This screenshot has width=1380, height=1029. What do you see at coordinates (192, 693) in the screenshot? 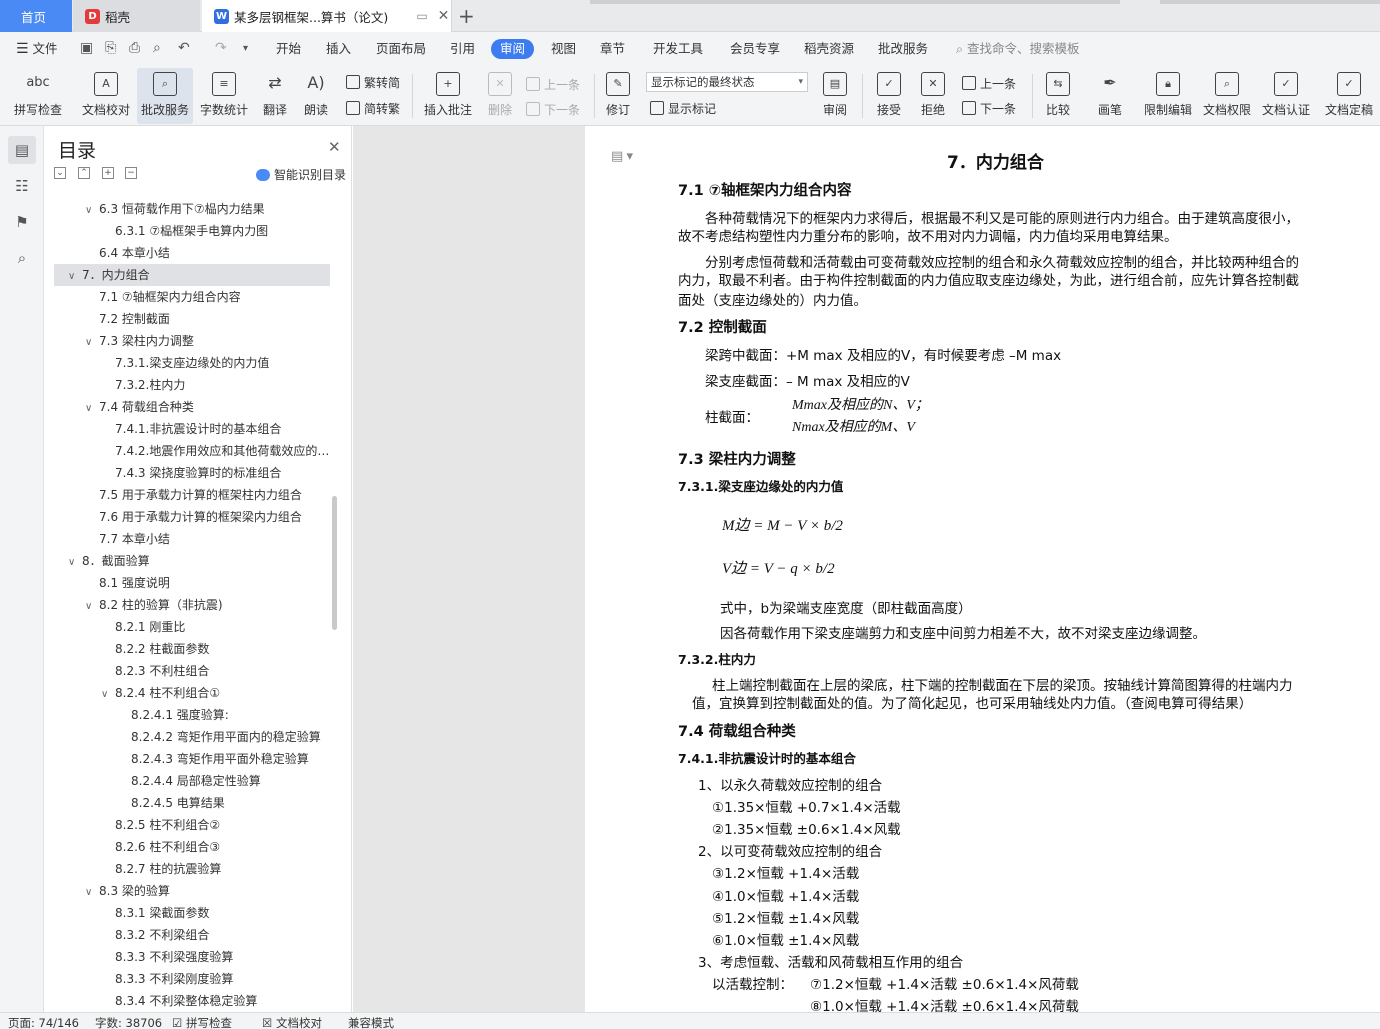
I see `toc-item: ∨ 8.2.4 柱不利组合①` at bounding box center [192, 693].